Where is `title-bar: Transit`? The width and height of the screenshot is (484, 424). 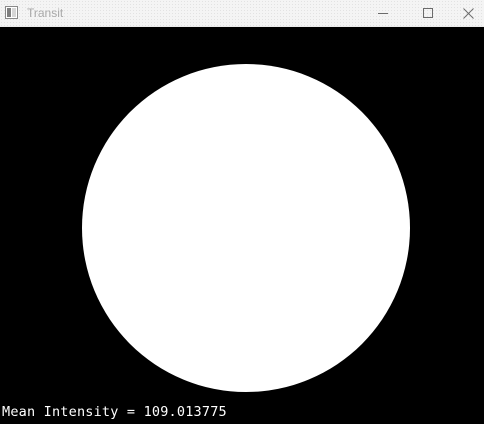 title-bar: Transit is located at coordinates (242, 13).